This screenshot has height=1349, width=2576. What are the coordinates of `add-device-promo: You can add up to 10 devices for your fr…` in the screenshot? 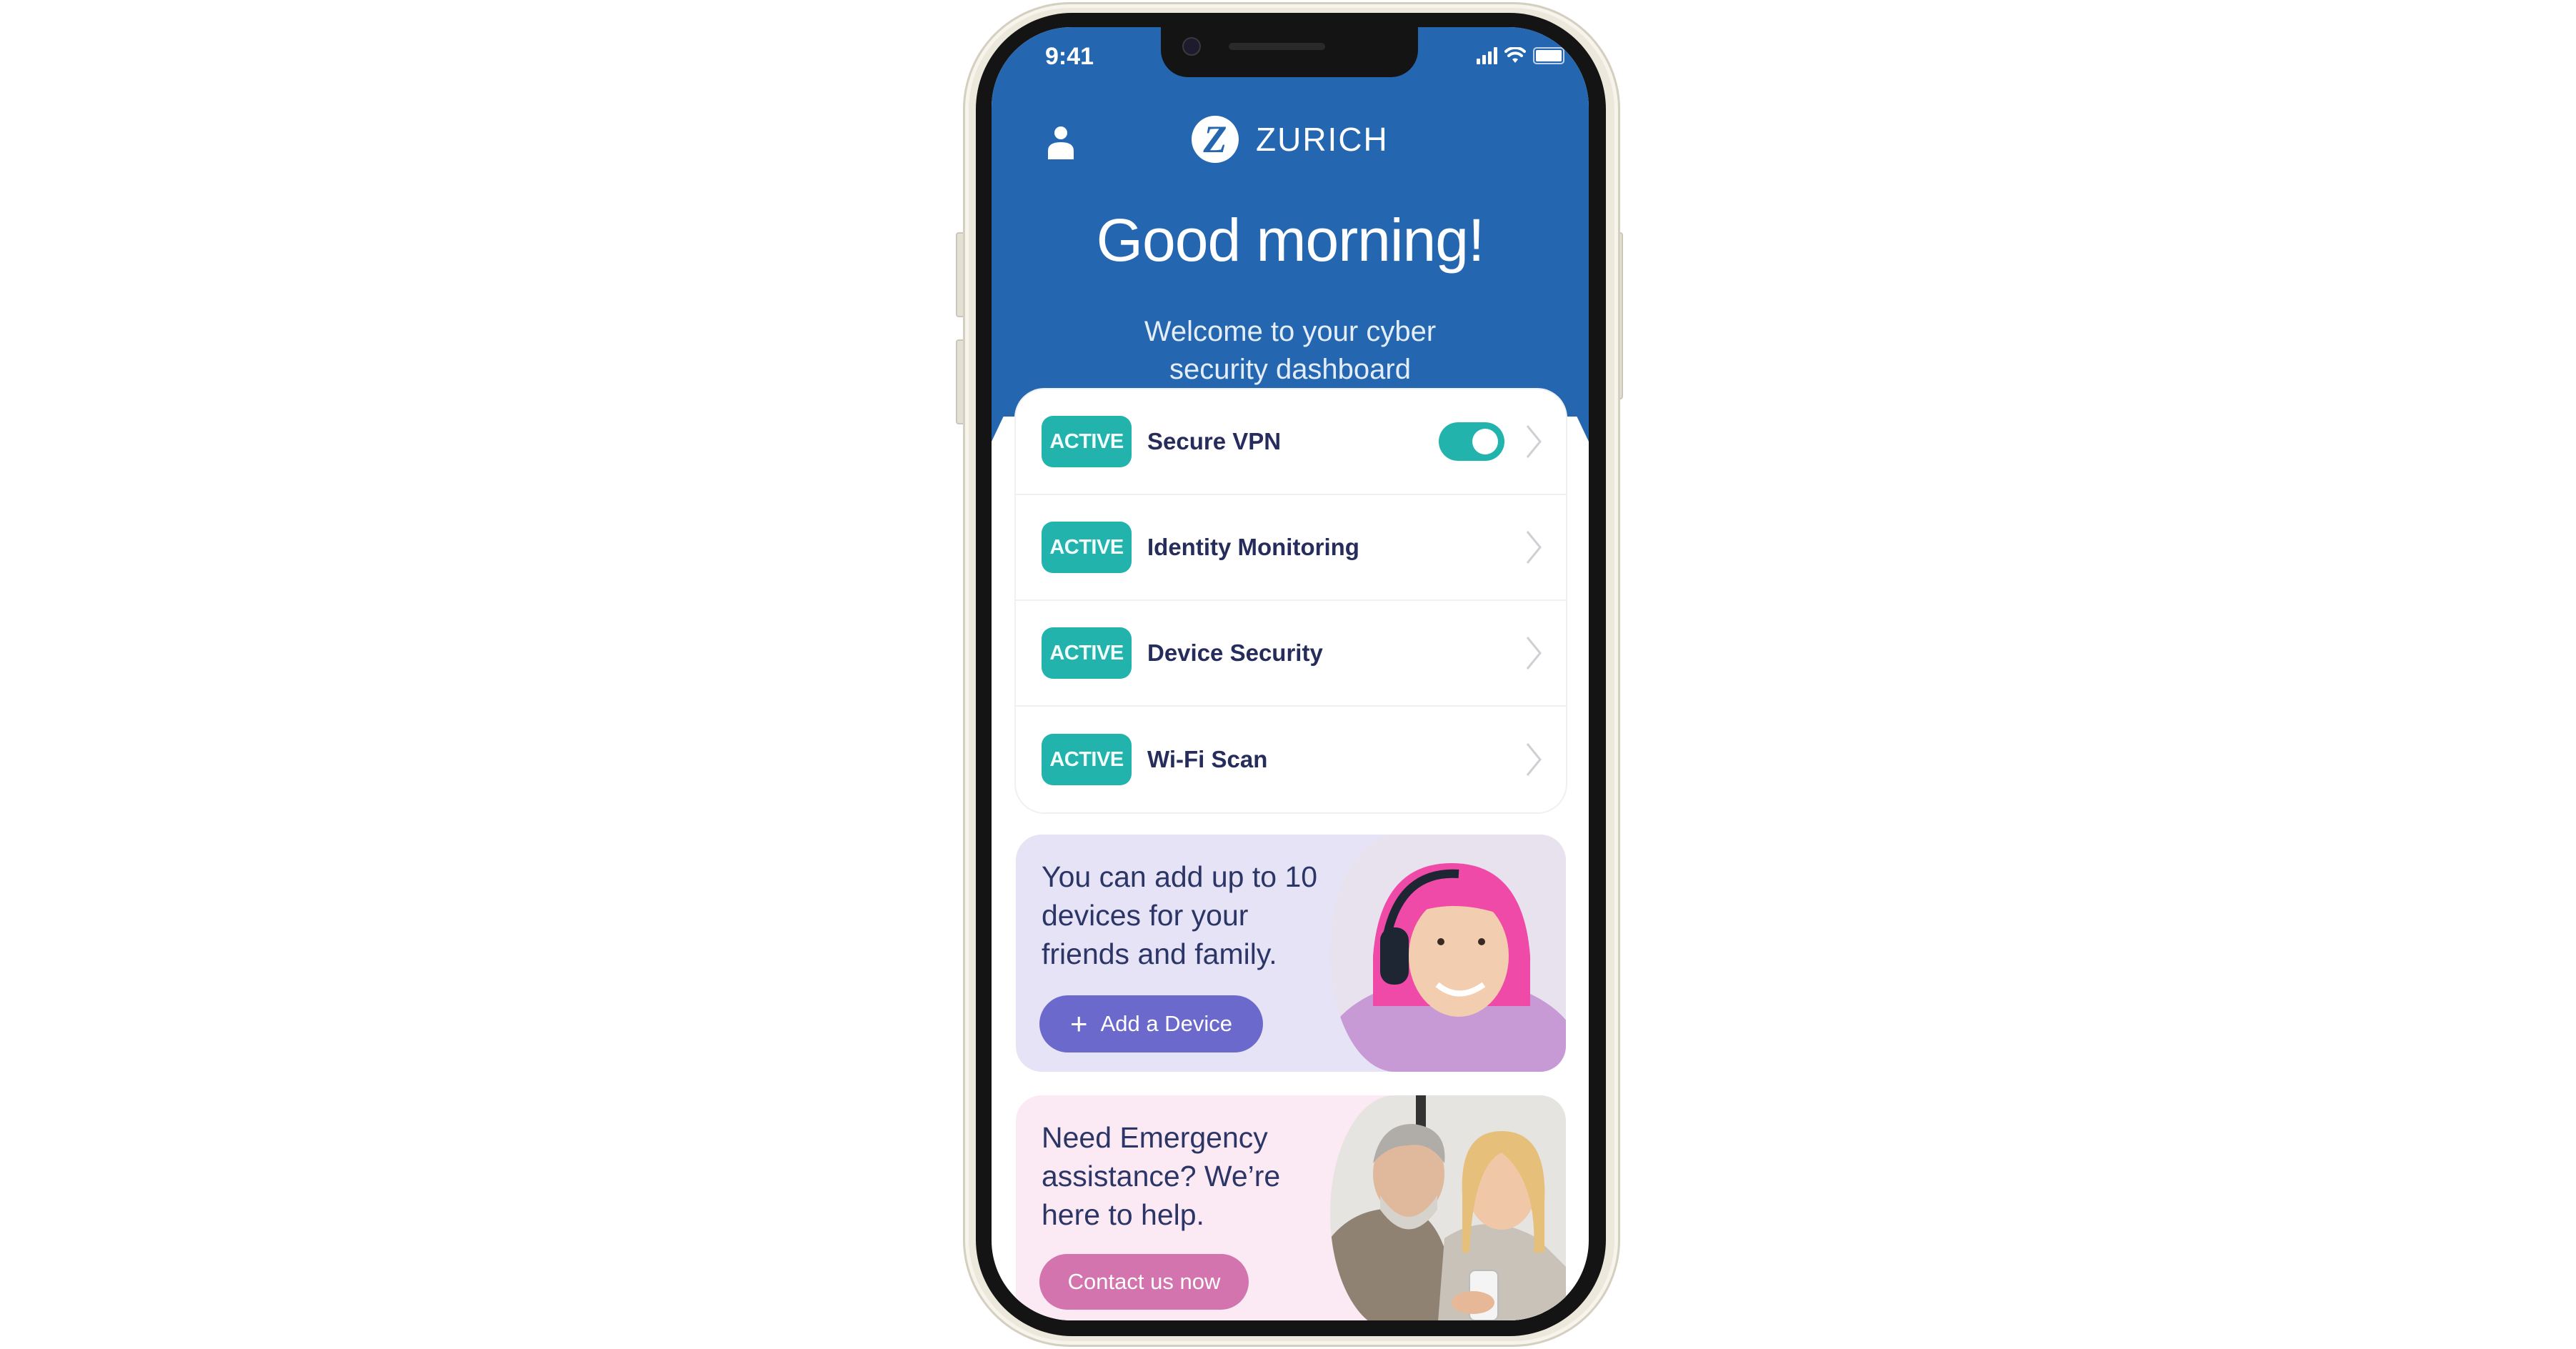 It's located at (1291, 953).